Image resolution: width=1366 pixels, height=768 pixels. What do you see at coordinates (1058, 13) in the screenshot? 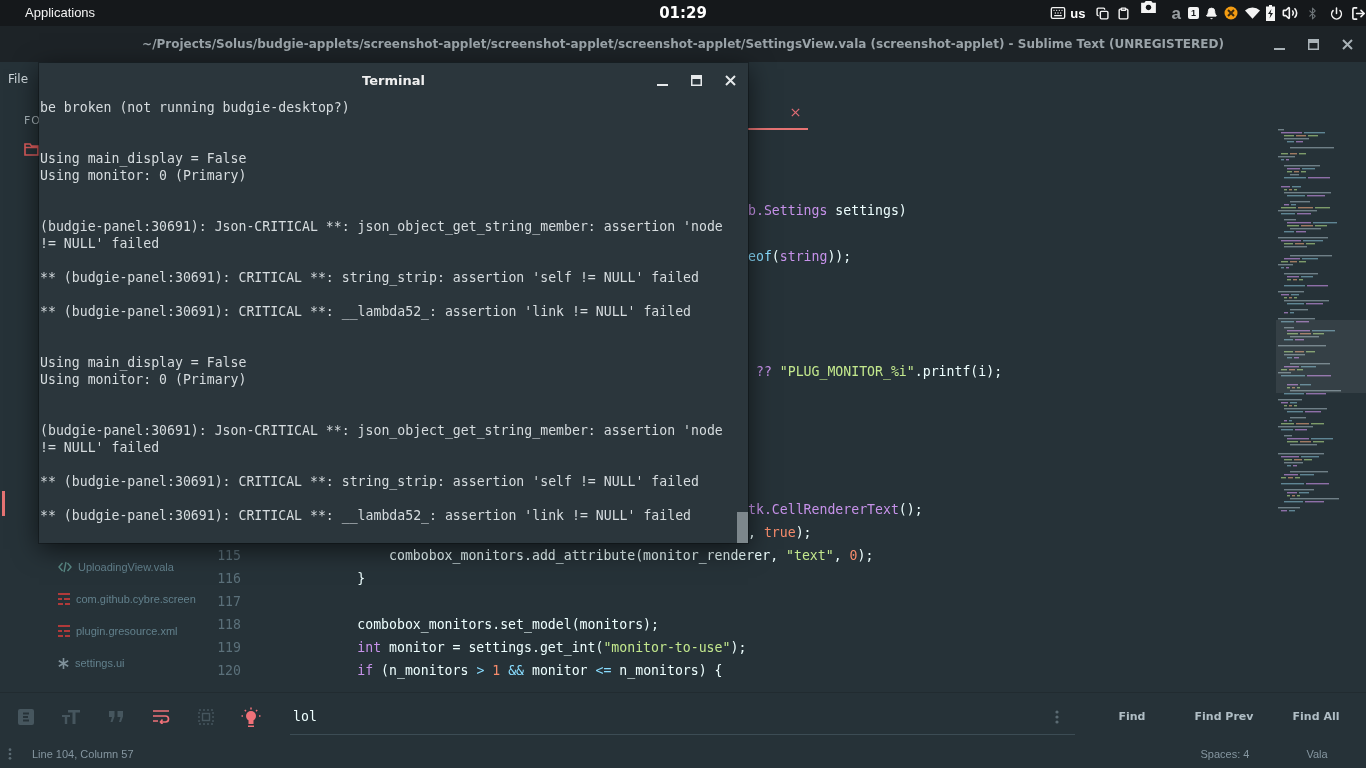
I see `keyboard-icon` at bounding box center [1058, 13].